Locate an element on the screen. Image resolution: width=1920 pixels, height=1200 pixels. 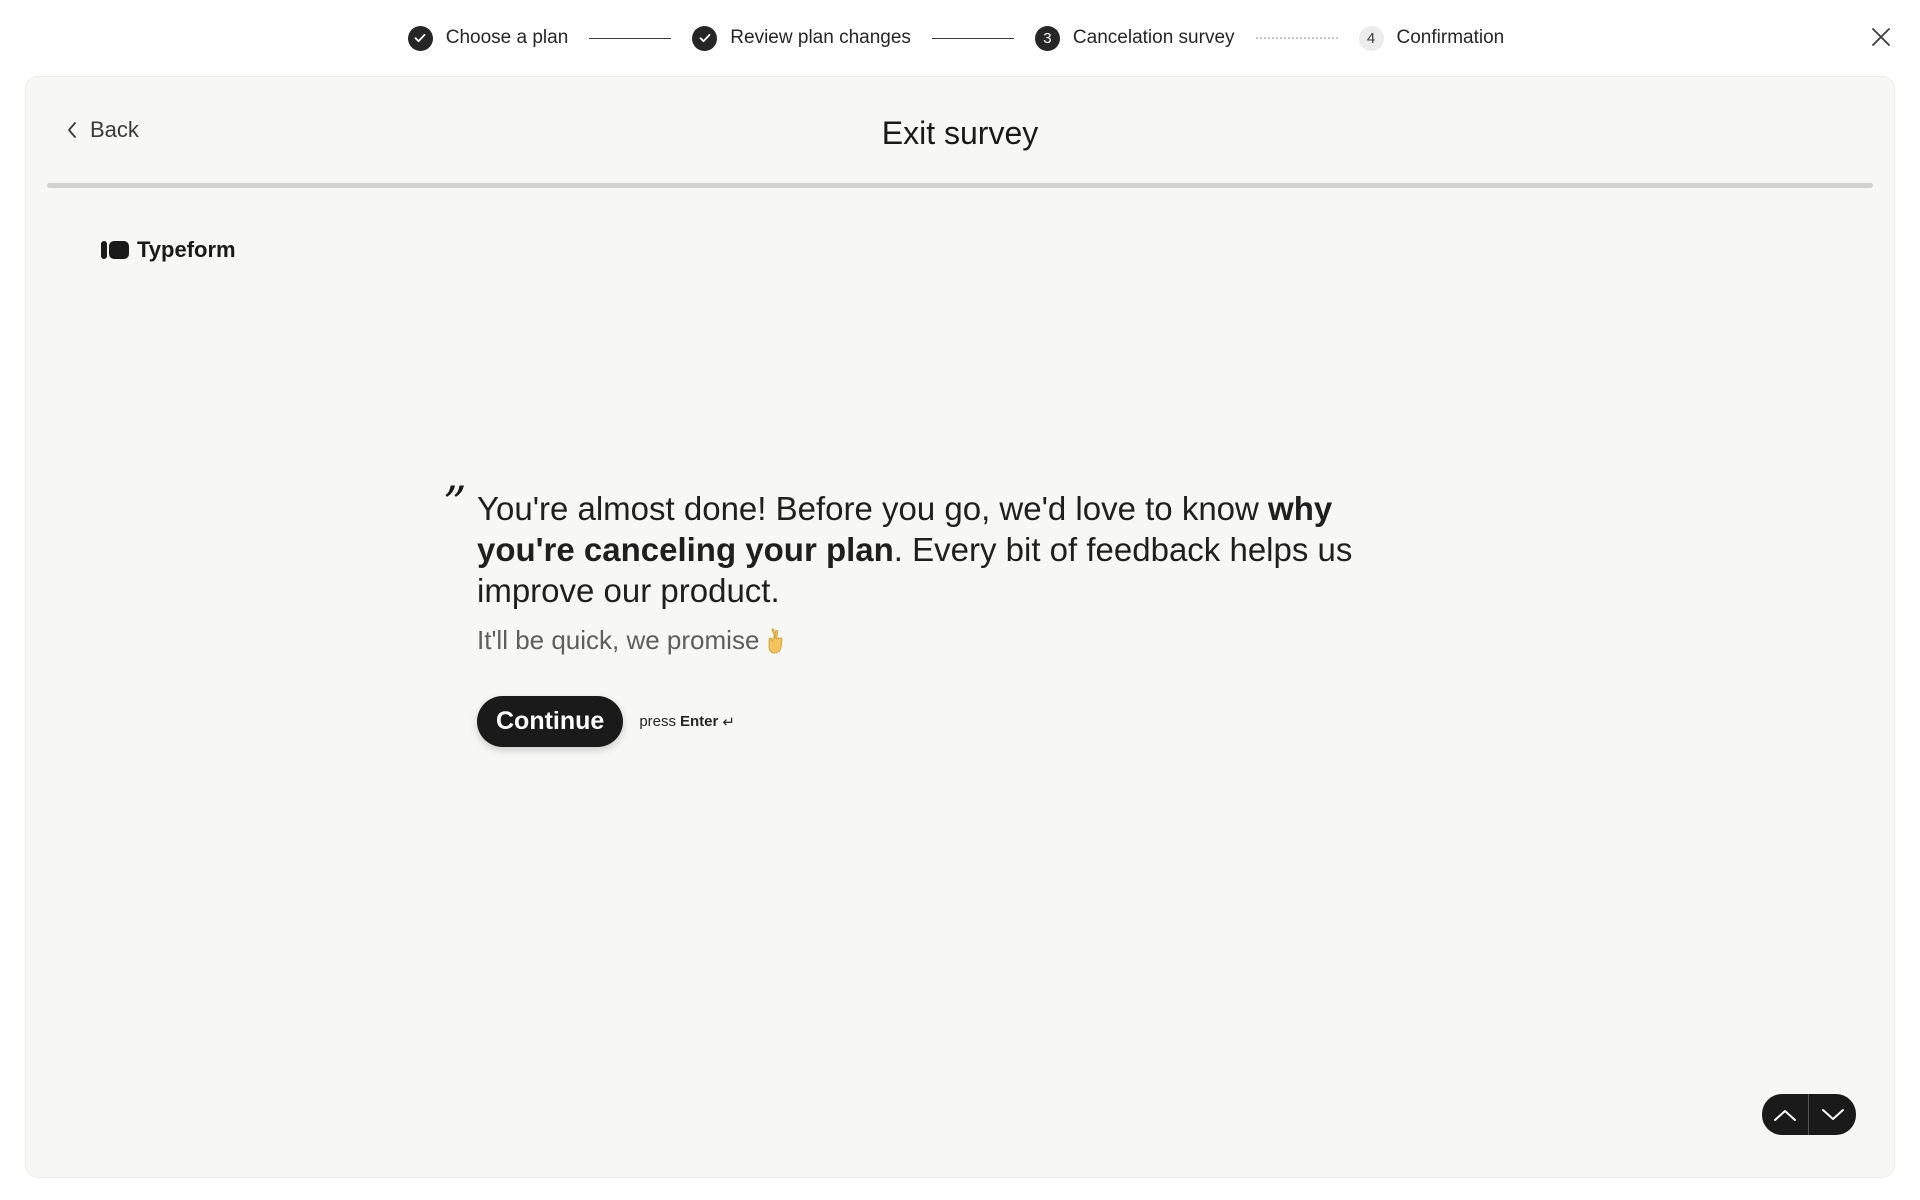
step-cancelation-survey: 3 Cancelation survey is located at coordinates (1134, 38).